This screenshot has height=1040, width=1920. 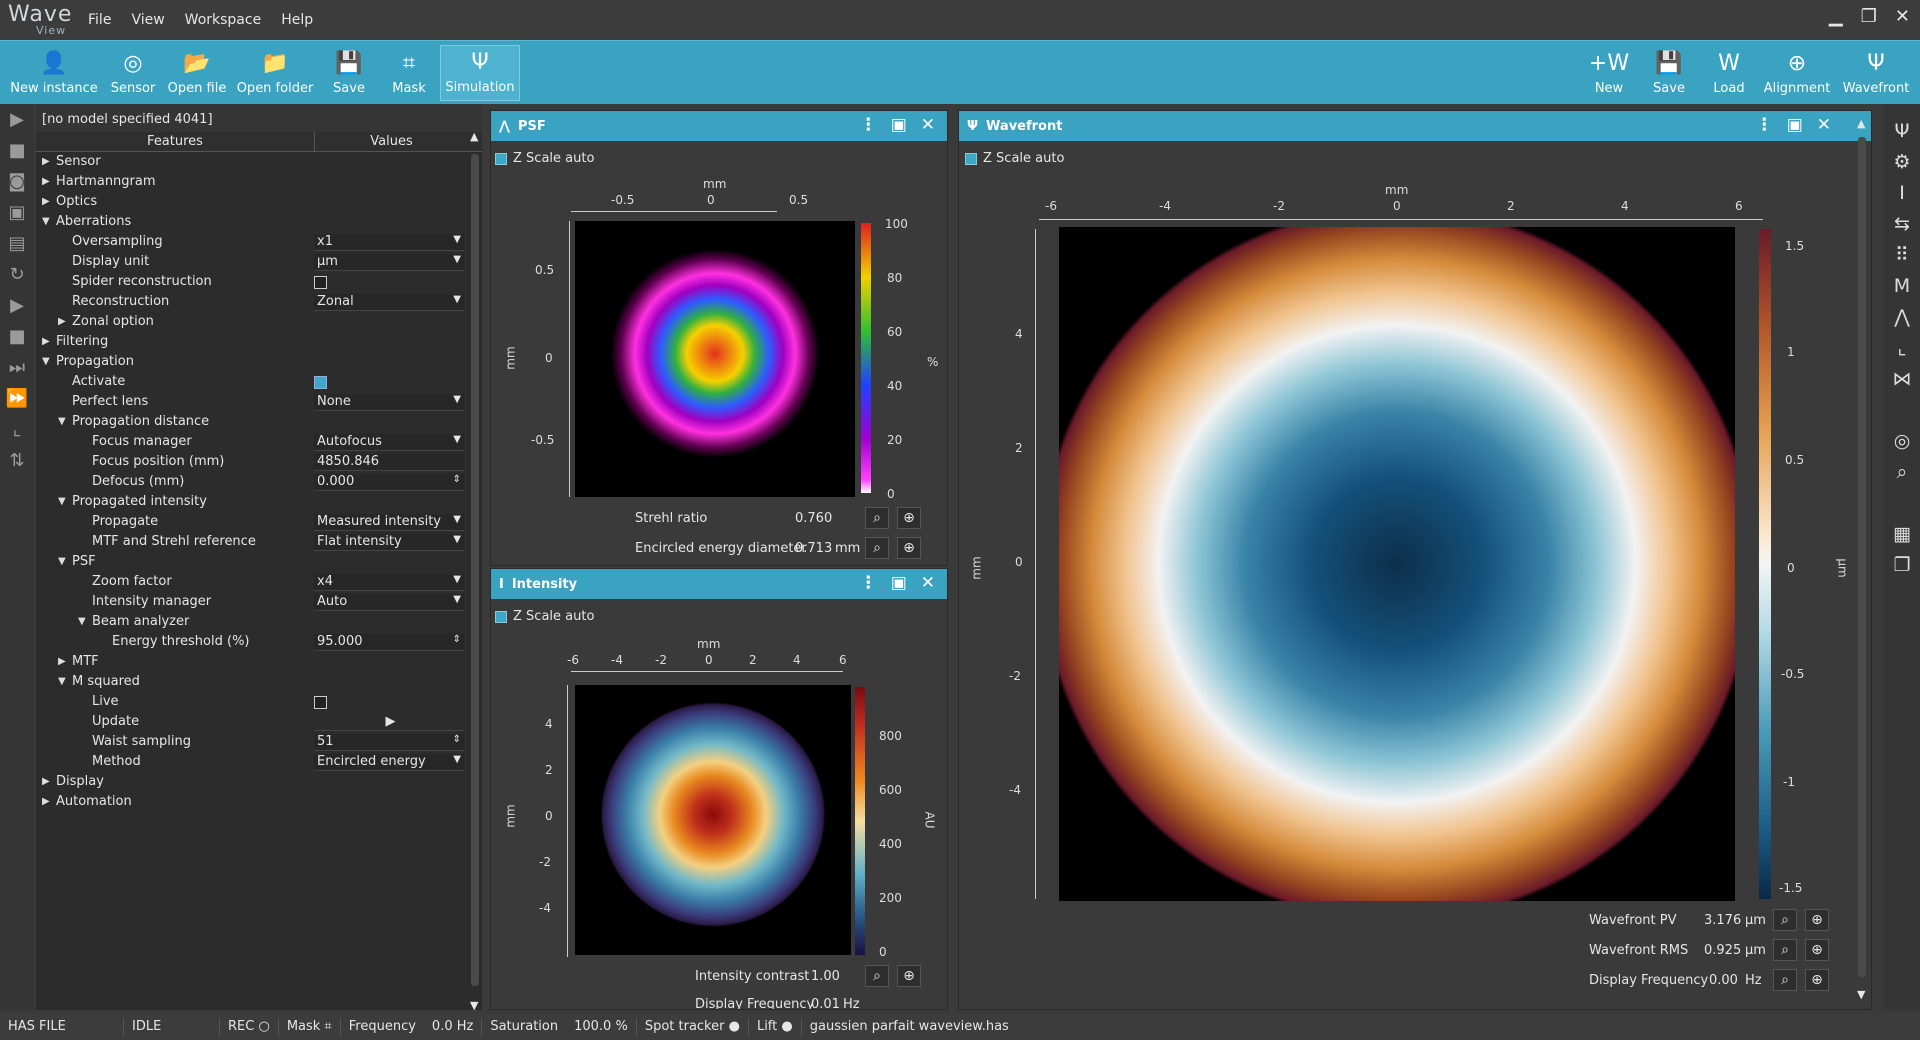 What do you see at coordinates (971, 158) in the screenshot?
I see `zscale-checkbox` at bounding box center [971, 158].